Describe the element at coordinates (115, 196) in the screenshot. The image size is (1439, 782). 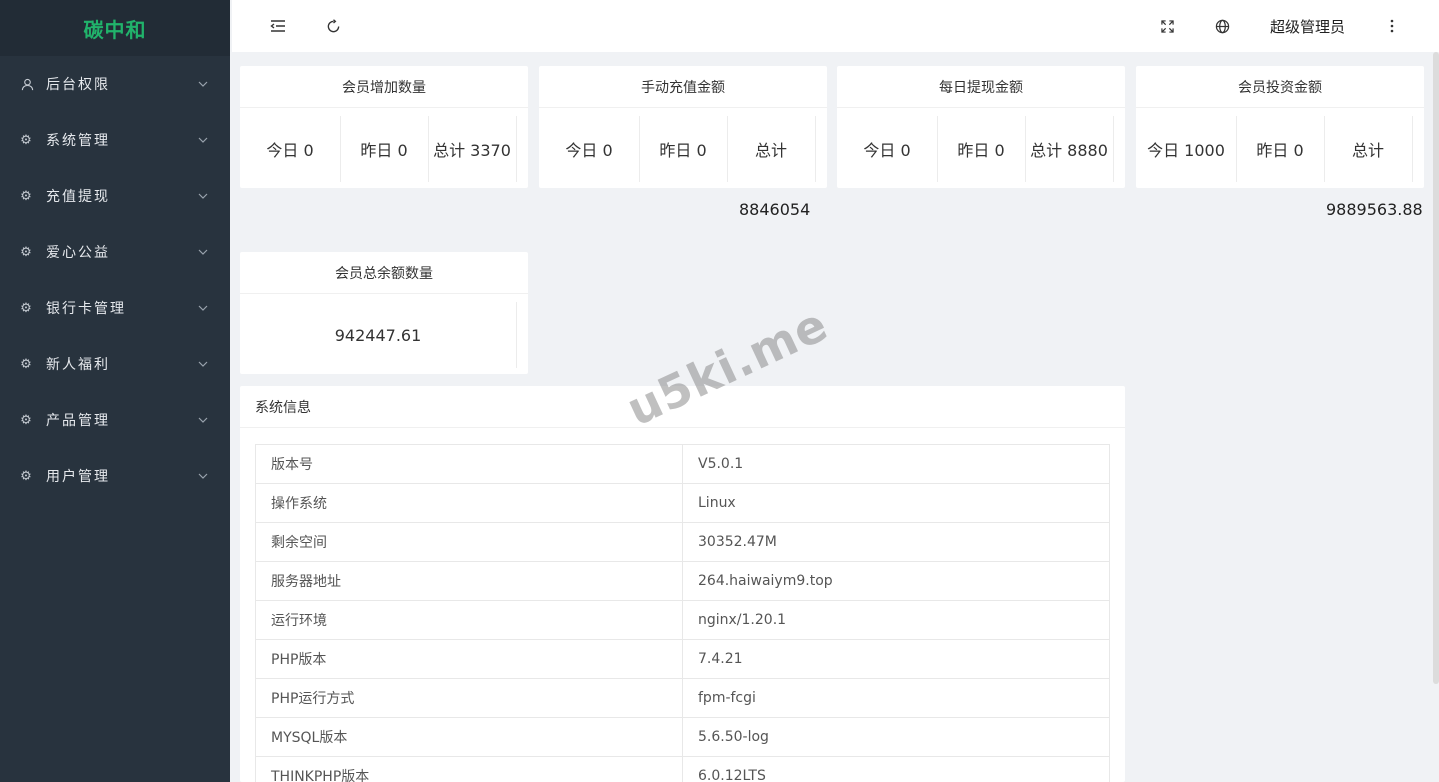
I see `sidebar-item-recharge: ⚙ 充值提现` at that location.